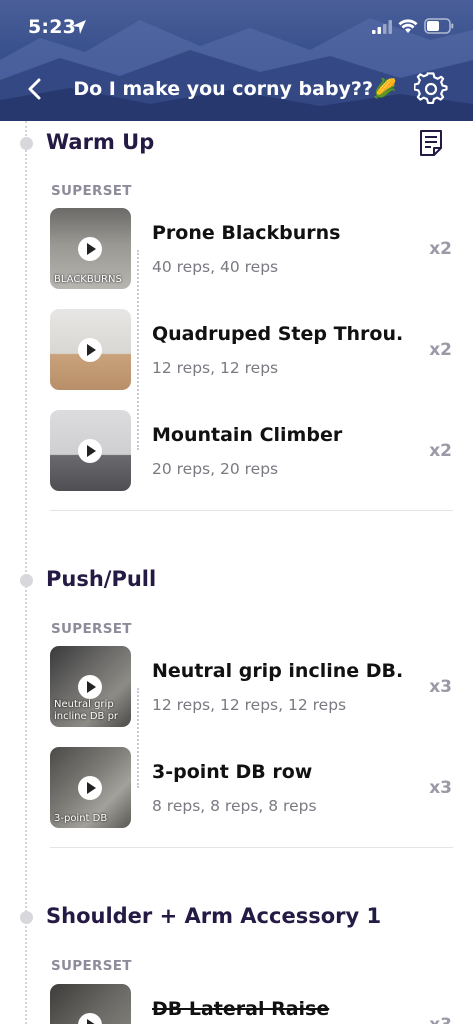  What do you see at coordinates (35, 89) in the screenshot?
I see `back-button` at bounding box center [35, 89].